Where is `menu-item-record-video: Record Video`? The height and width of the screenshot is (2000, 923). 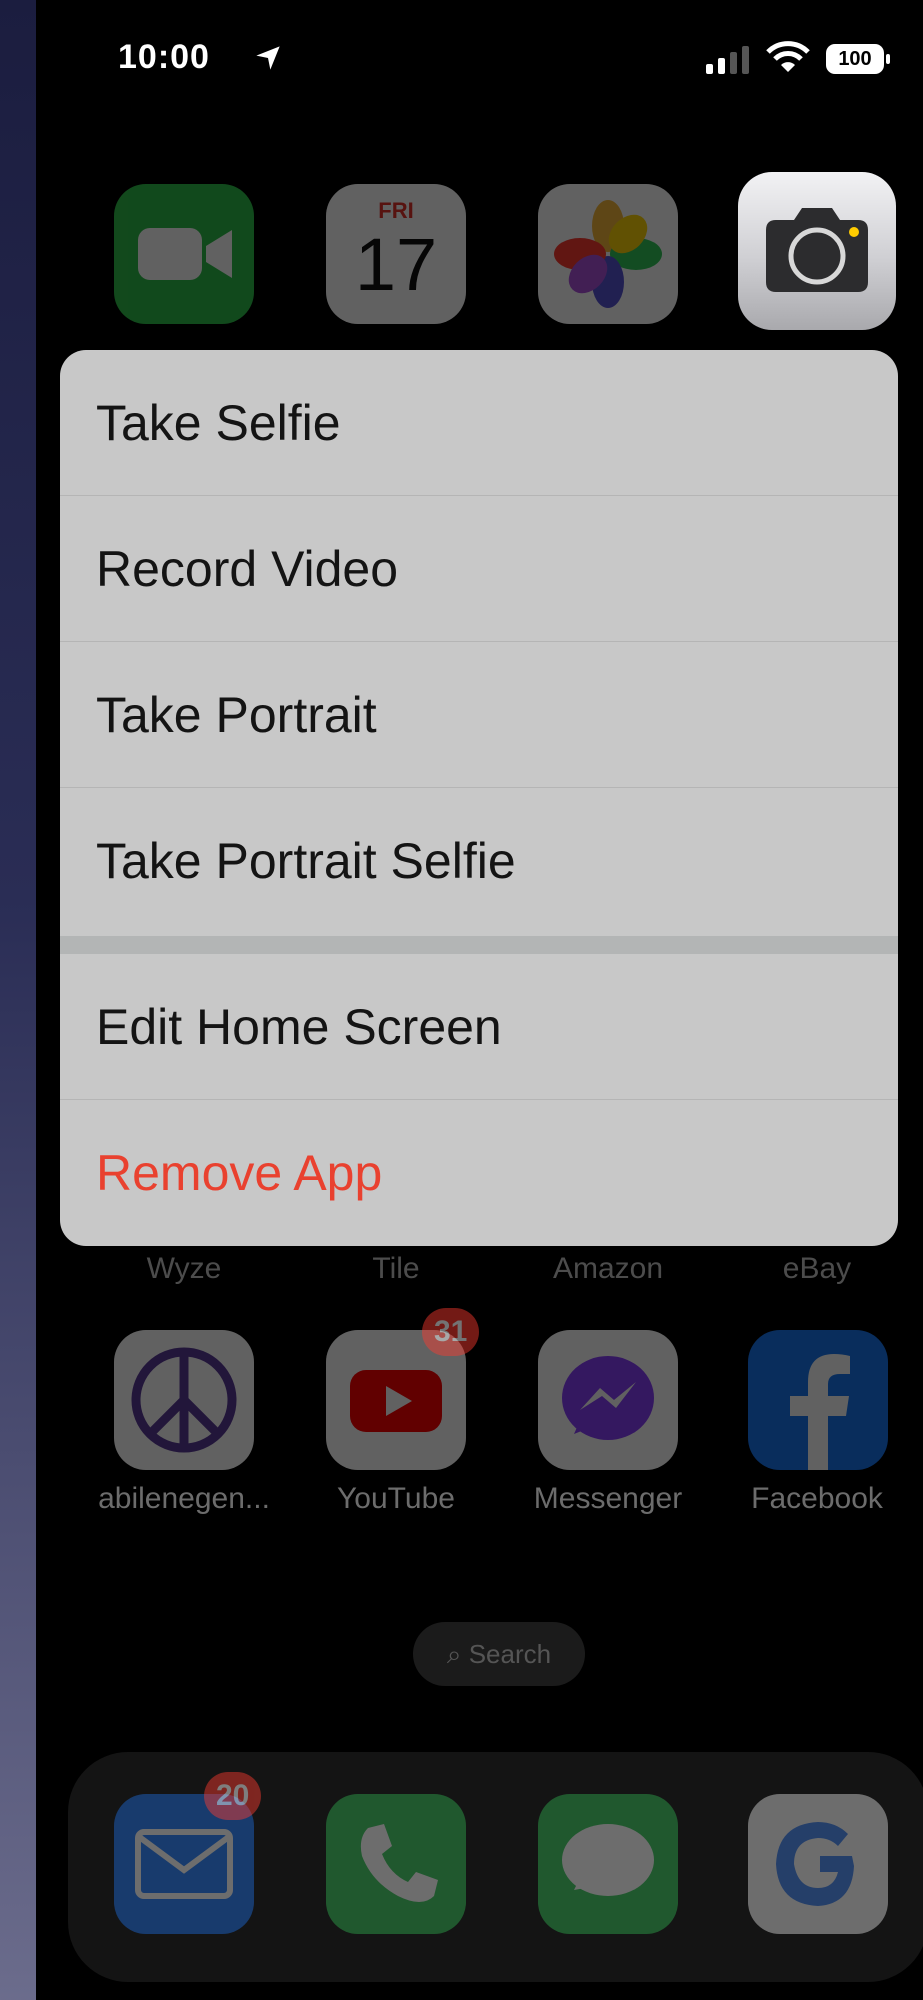 menu-item-record-video: Record Video is located at coordinates (479, 569).